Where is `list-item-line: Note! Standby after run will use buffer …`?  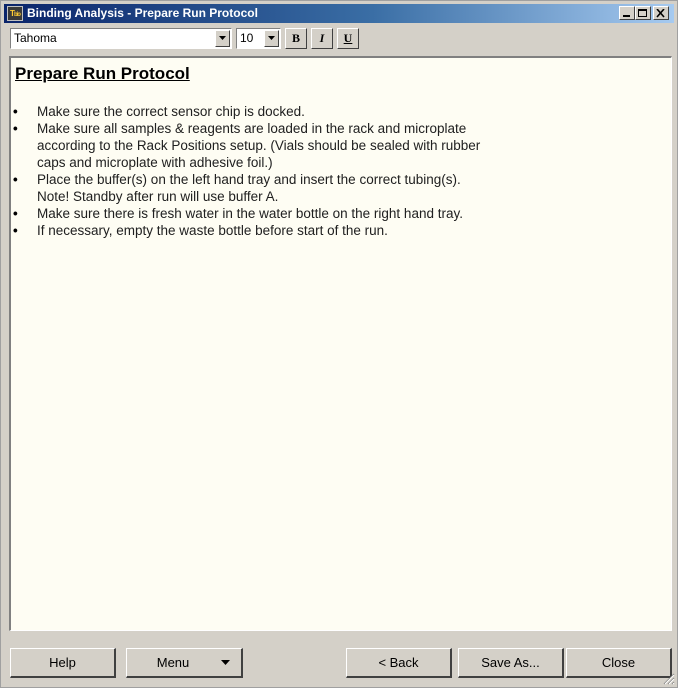 list-item-line: Note! Standby after run will use buffer … is located at coordinates (158, 196).